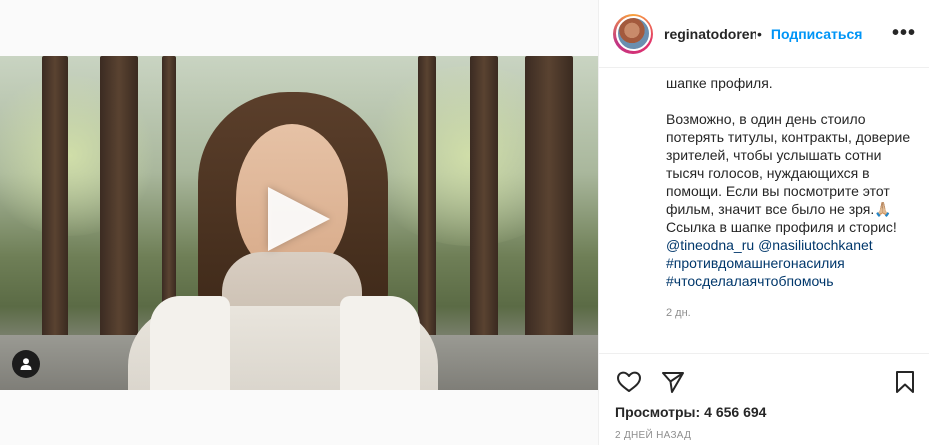 The width and height of the screenshot is (929, 445). What do you see at coordinates (764, 34) in the screenshot?
I see `post-header: reginatodorenko • Подписаться •••` at bounding box center [764, 34].